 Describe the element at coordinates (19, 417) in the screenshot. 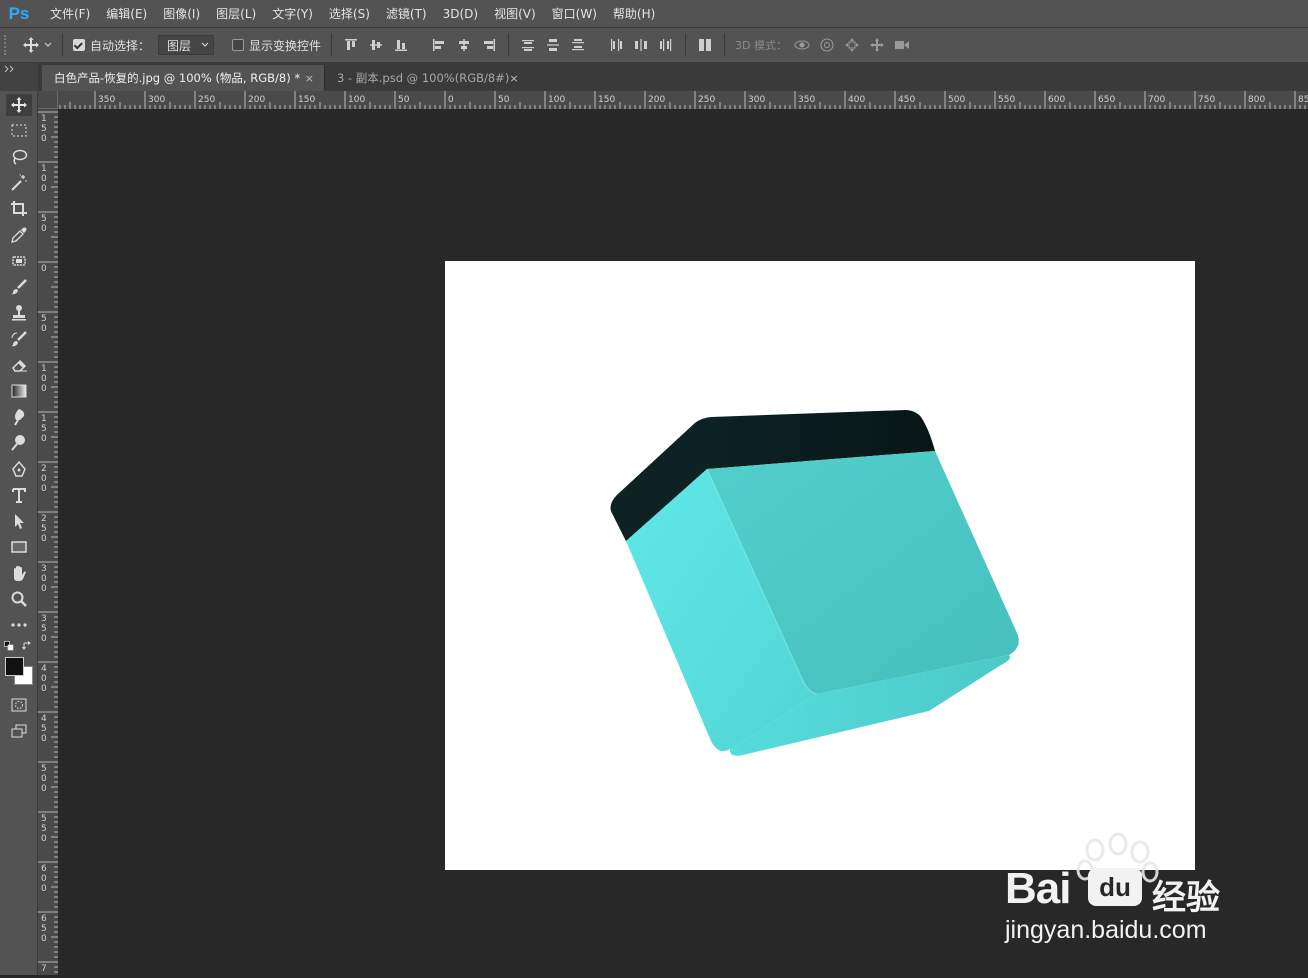

I see `blur-tool` at that location.